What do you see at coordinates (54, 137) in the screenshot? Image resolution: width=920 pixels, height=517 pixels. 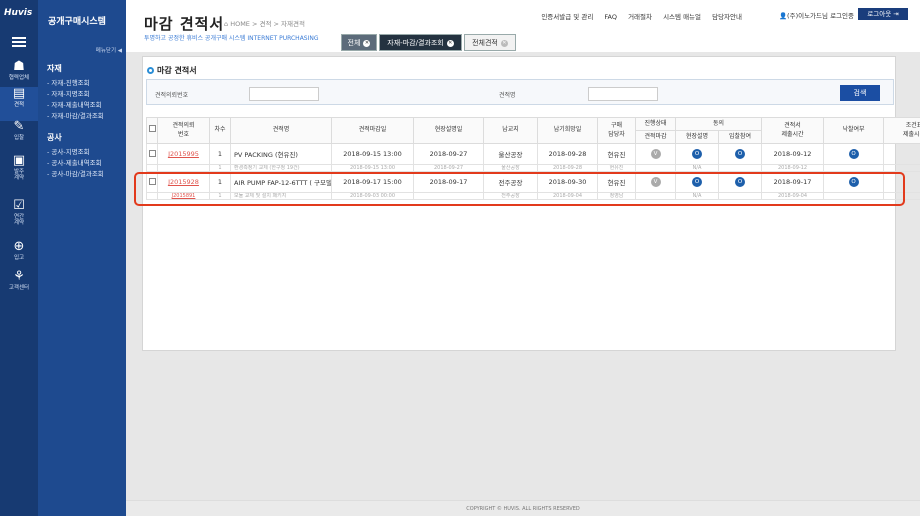 I see `sidebar-section-construction: 공사` at bounding box center [54, 137].